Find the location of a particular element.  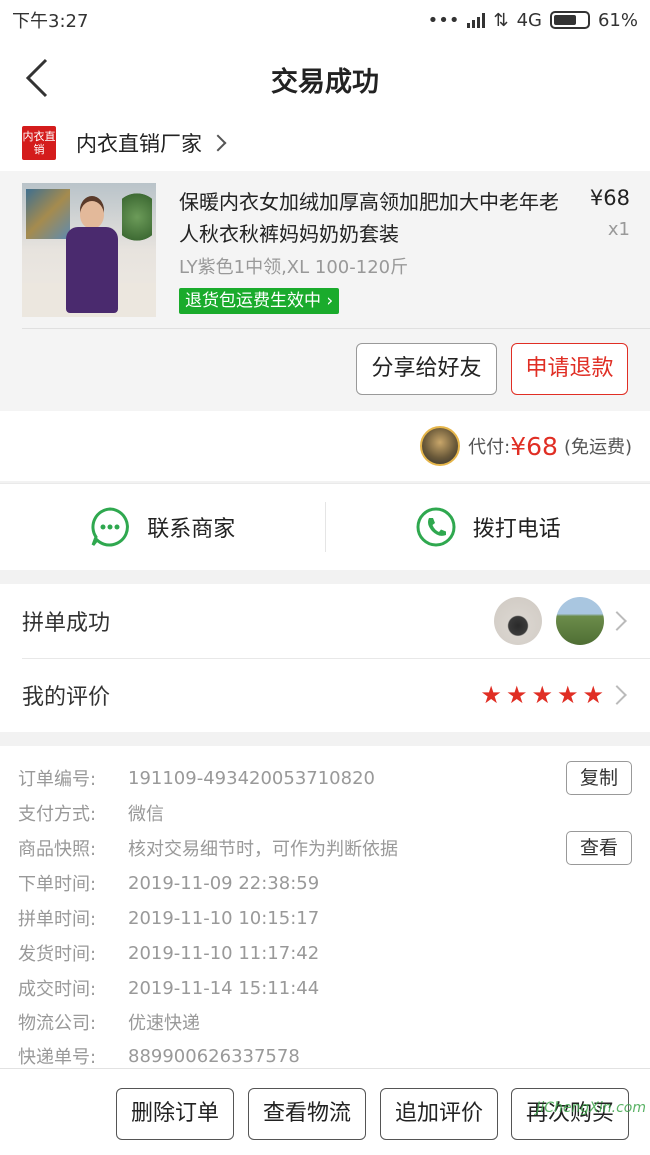

status-right: ••• ⇅ 4G 61% is located at coordinates (533, 20).